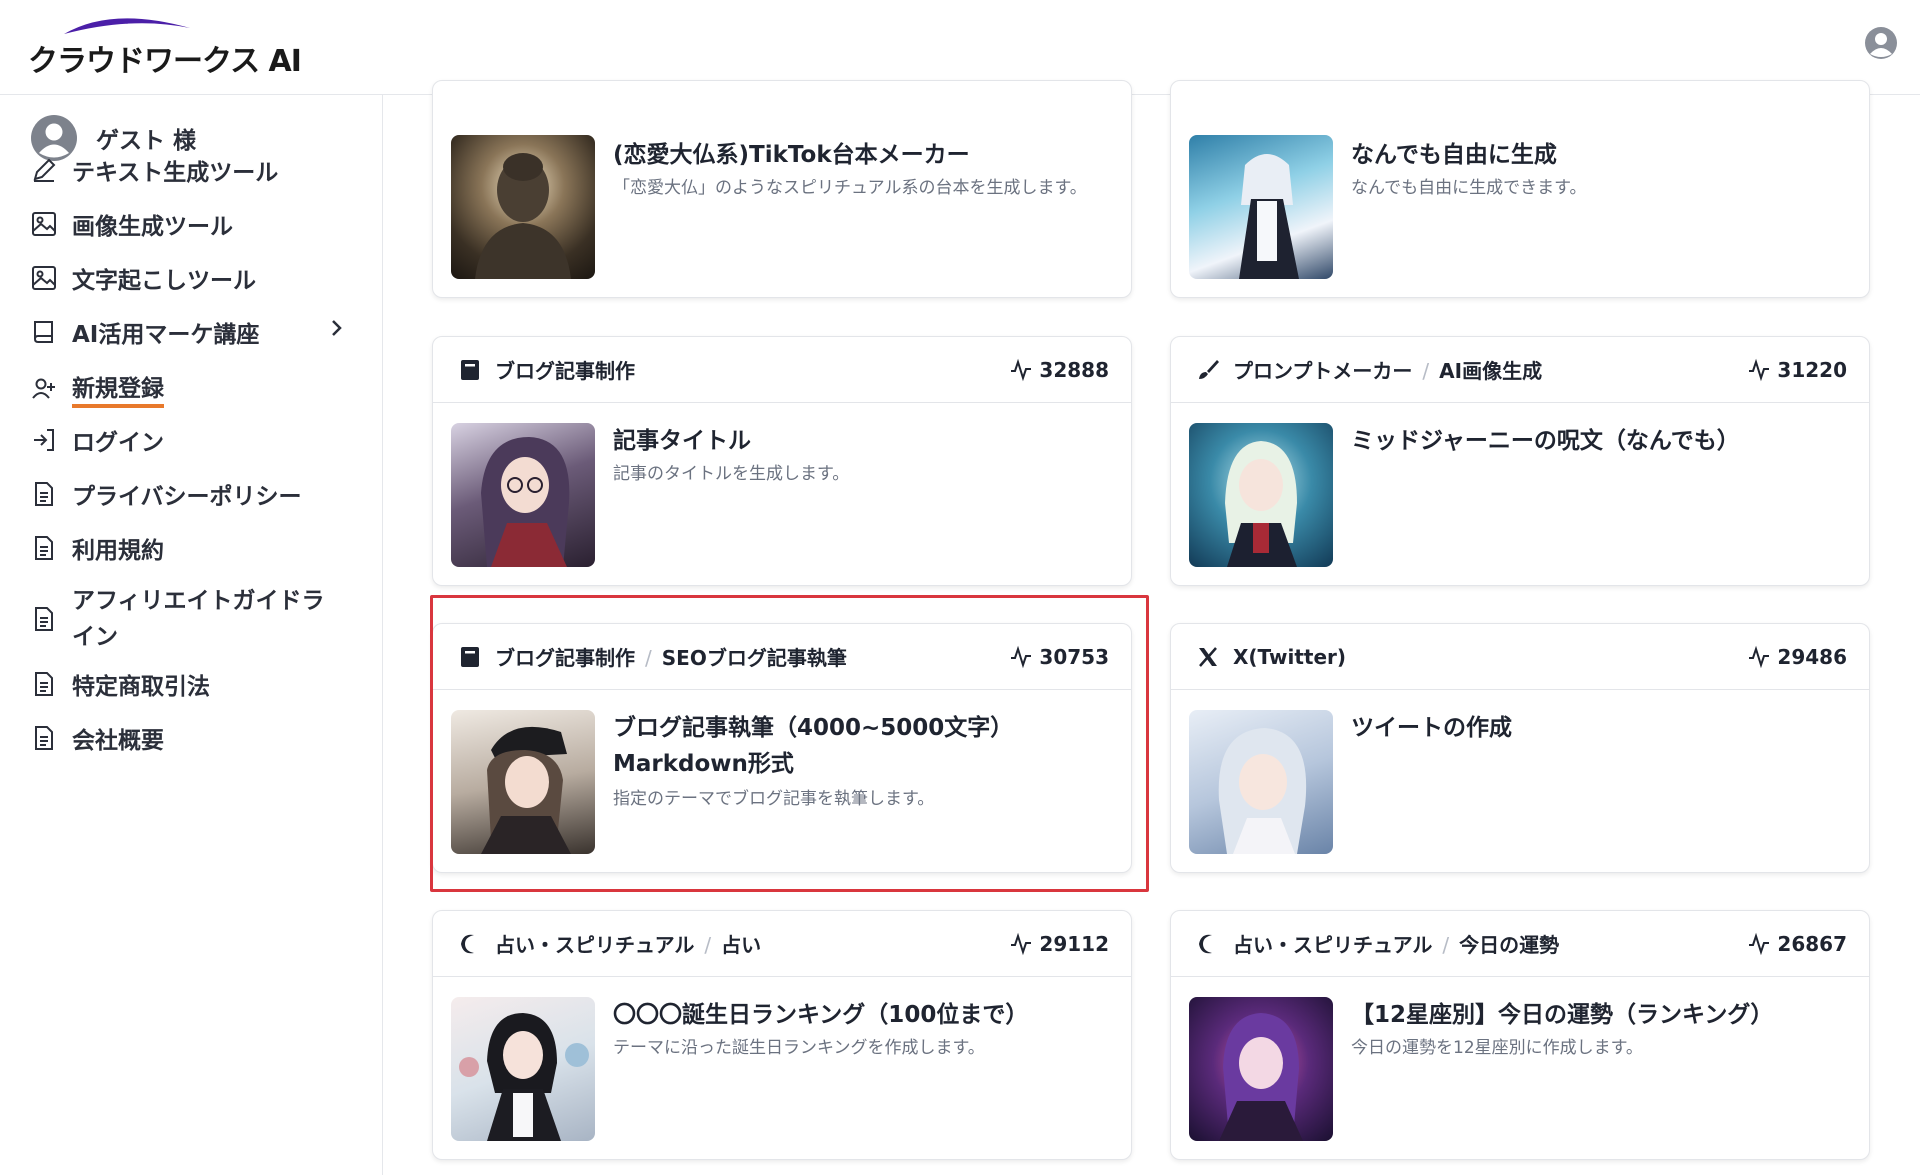  Describe the element at coordinates (741, 945) in the screenshot. I see `card-subcategory: 占い` at that location.